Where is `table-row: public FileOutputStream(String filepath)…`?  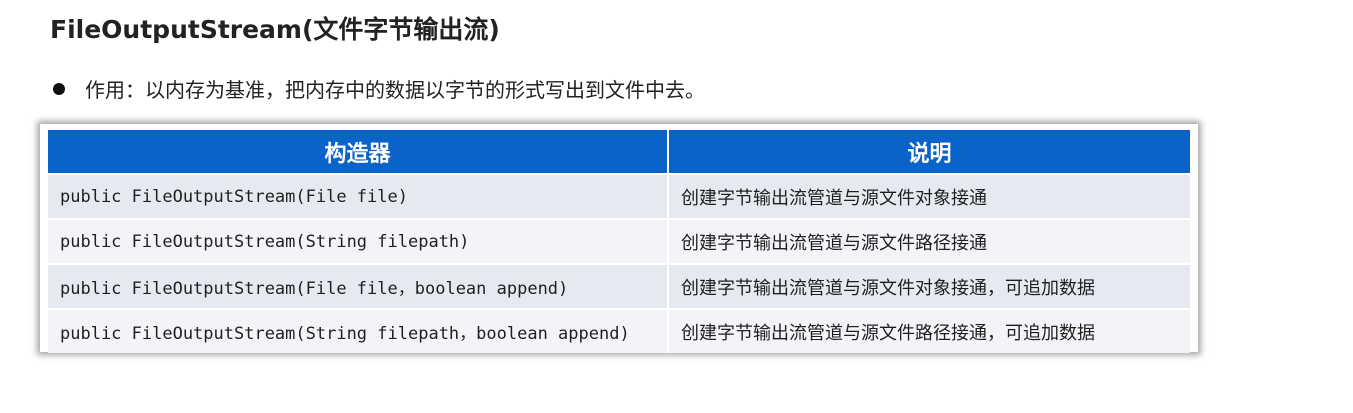
table-row: public FileOutputStream(String filepath)… is located at coordinates (619, 241).